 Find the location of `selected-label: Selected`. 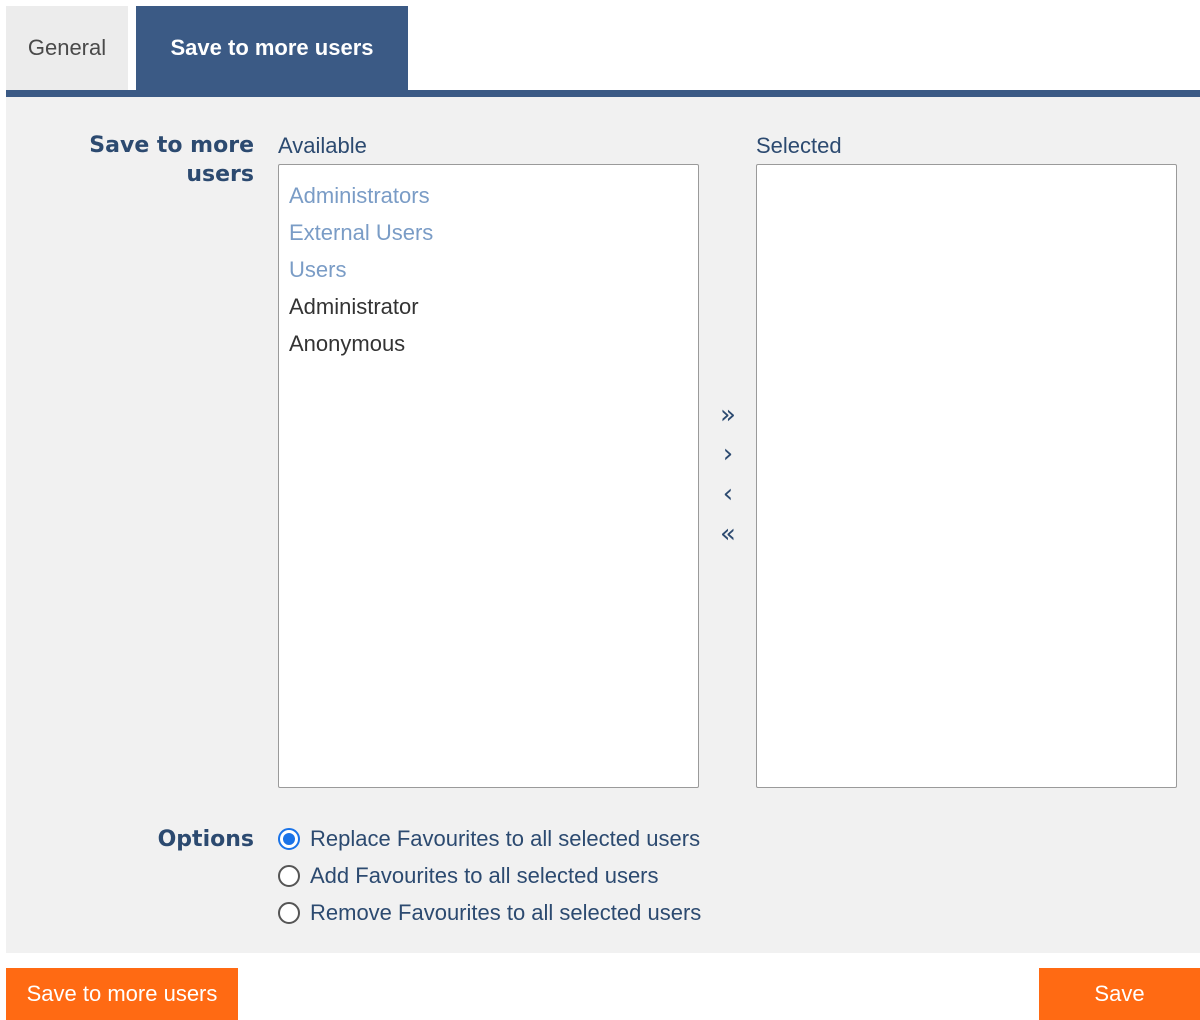

selected-label: Selected is located at coordinates (799, 145).